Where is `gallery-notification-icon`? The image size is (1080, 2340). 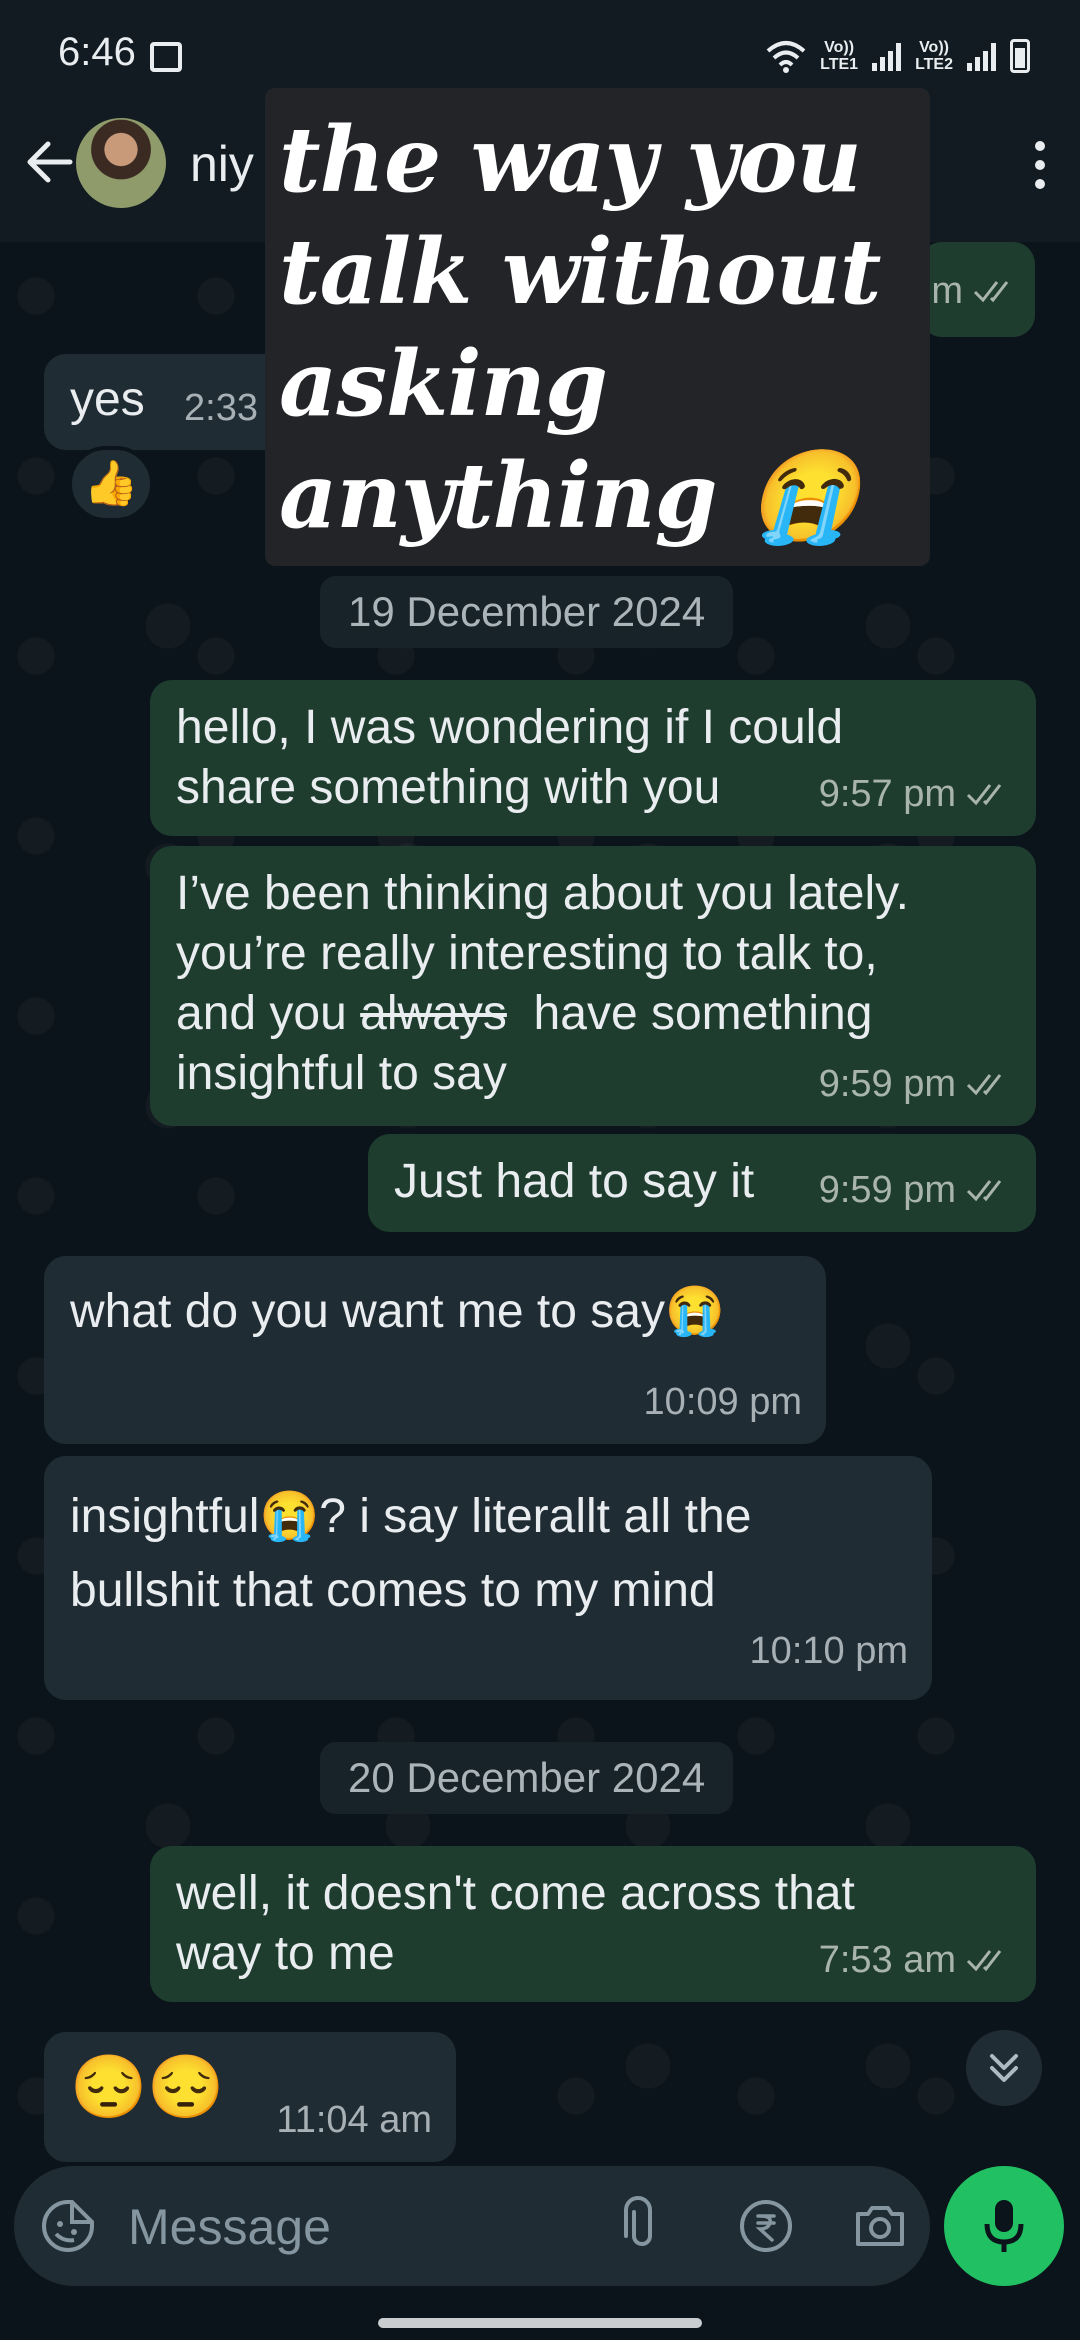
gallery-notification-icon is located at coordinates (166, 57).